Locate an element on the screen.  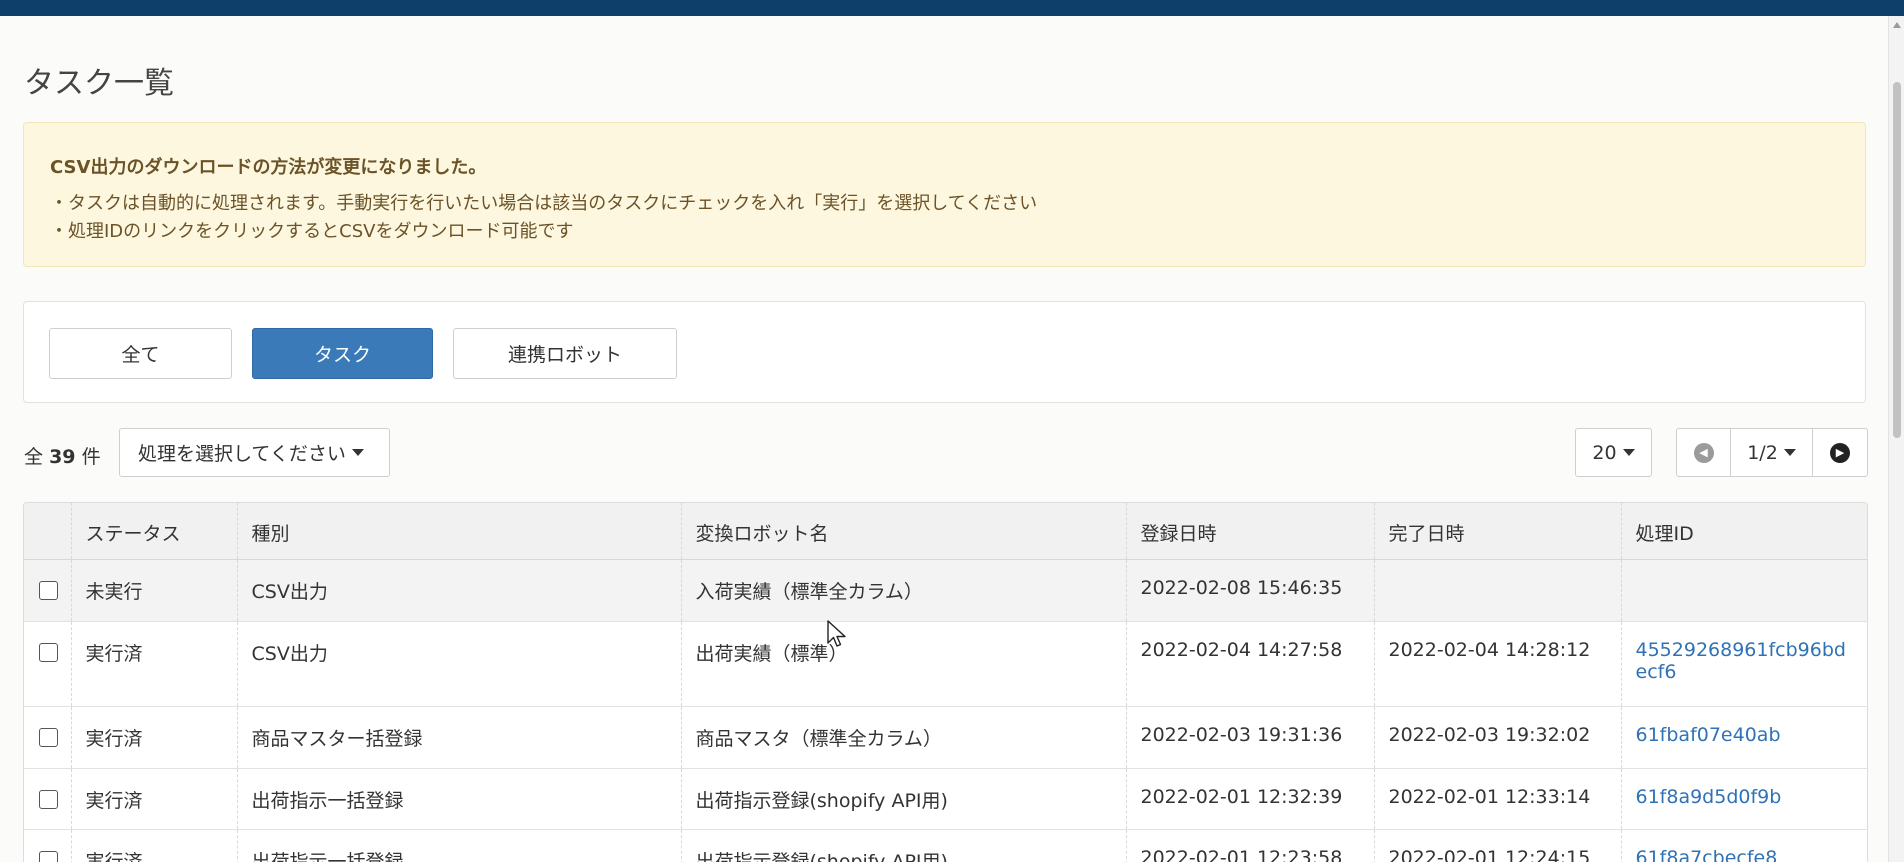
action-select: 処理を選択してください is located at coordinates (254, 452).